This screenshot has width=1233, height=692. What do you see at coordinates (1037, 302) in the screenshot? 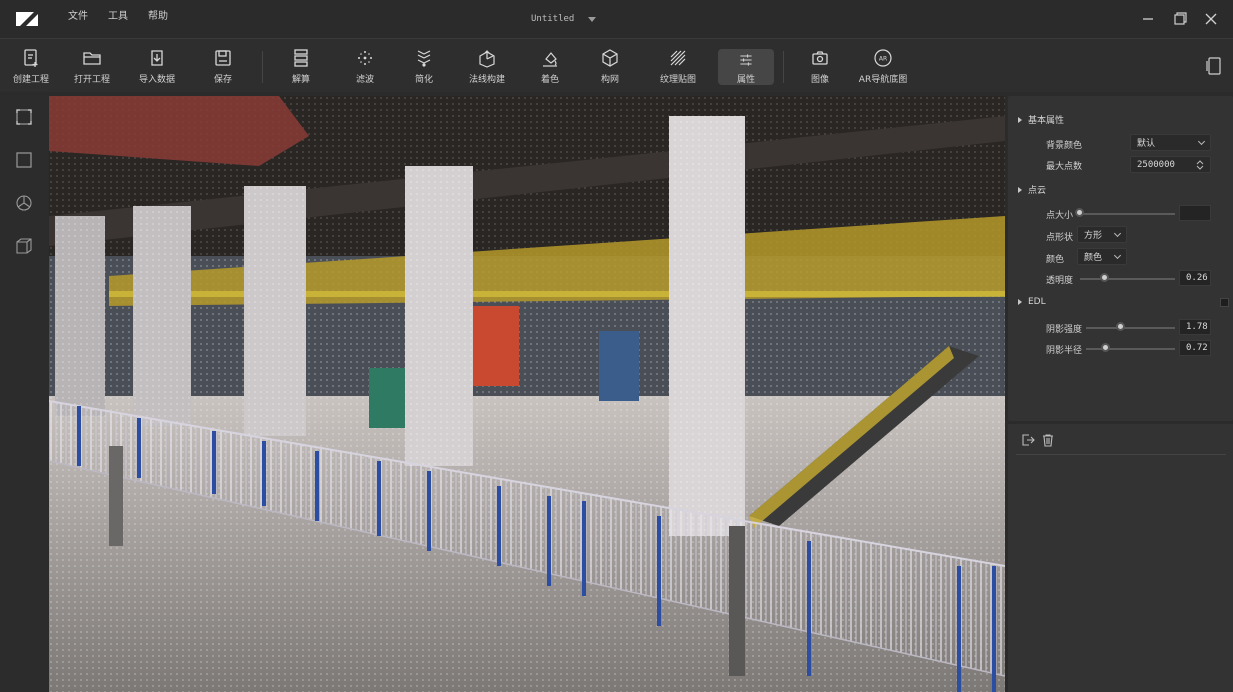
I see `section-edl-title: EDL` at bounding box center [1037, 302].